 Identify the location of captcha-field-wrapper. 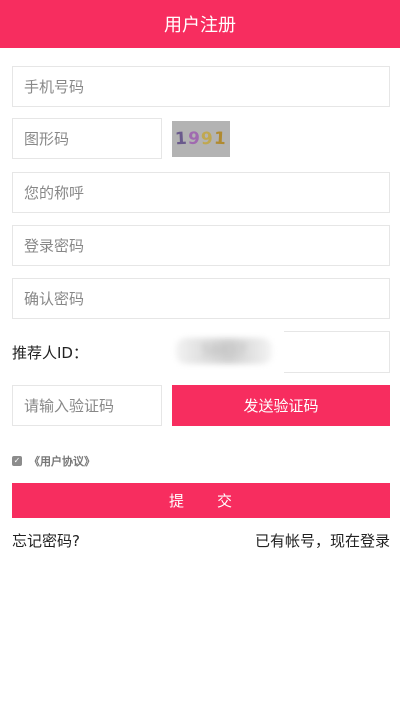
(87, 138).